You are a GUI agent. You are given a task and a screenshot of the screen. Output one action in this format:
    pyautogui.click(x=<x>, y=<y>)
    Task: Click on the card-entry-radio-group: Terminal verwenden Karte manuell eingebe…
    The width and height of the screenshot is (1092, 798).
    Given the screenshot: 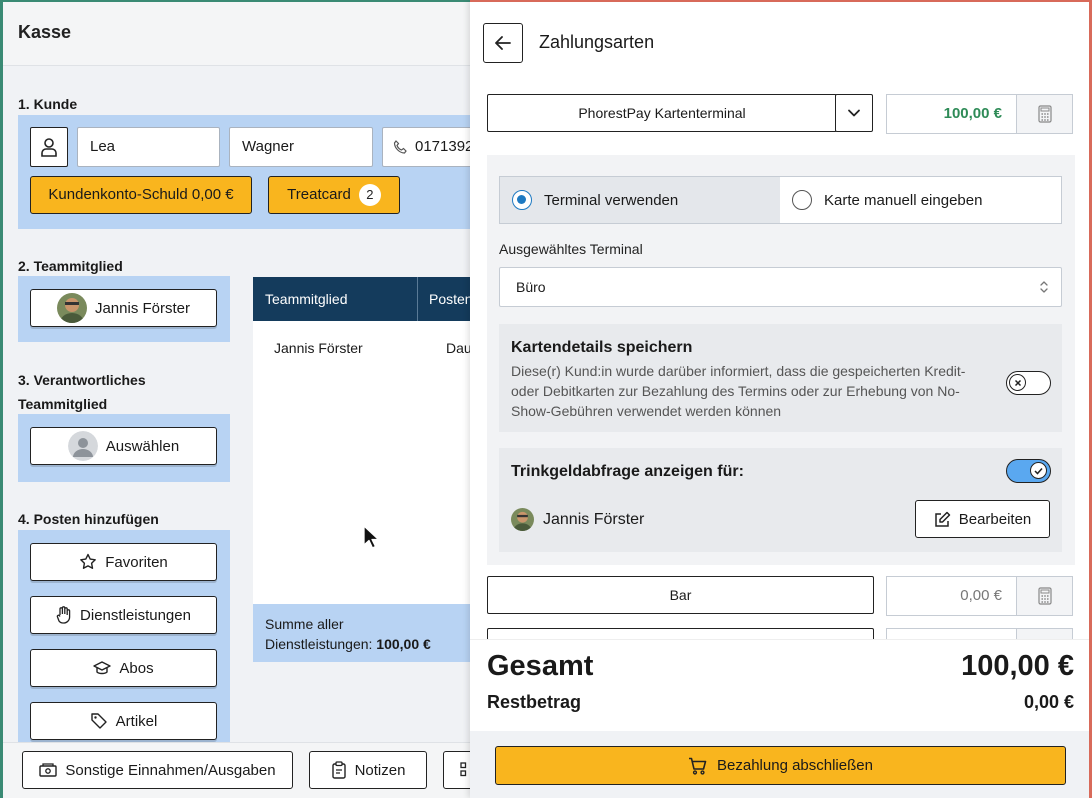 What is the action you would take?
    pyautogui.click(x=780, y=200)
    